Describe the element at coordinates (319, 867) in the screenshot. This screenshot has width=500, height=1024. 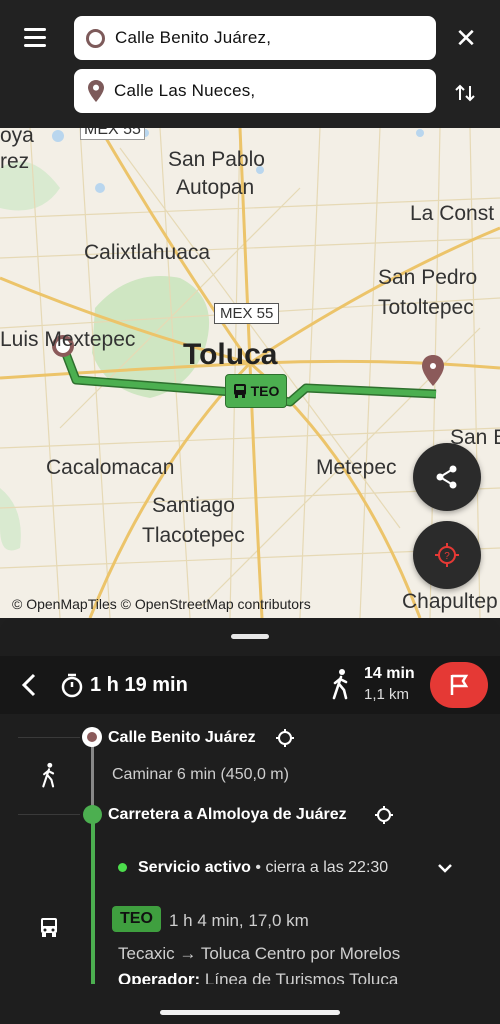
I see `service-closing: • cierra a las 22:30` at that location.